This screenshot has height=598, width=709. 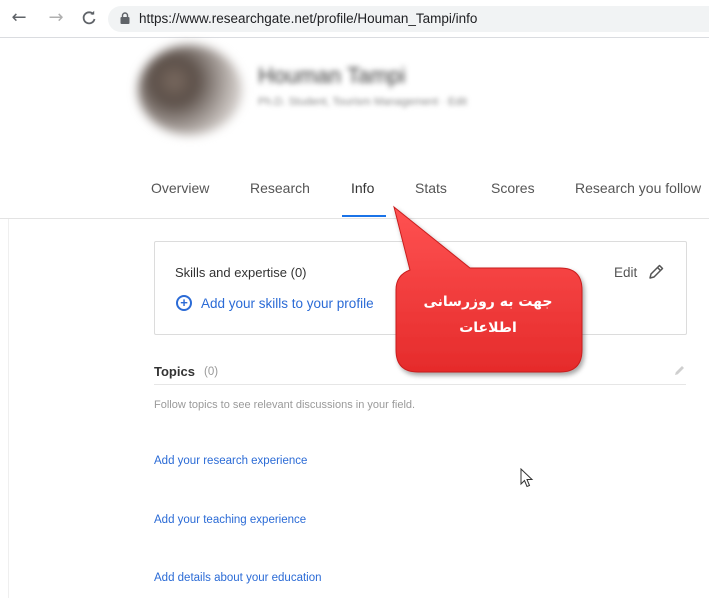 I want to click on add-skills-link: Add your skills to your profile, so click(x=287, y=303).